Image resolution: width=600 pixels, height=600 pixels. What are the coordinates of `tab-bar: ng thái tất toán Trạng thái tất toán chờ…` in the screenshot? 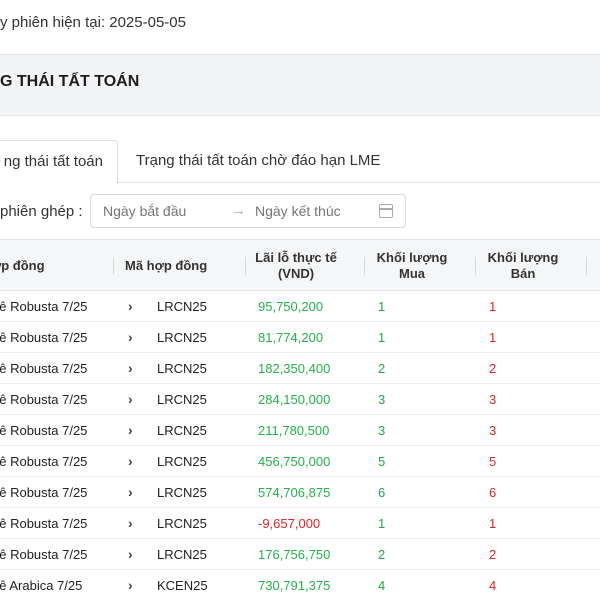 It's located at (300, 162).